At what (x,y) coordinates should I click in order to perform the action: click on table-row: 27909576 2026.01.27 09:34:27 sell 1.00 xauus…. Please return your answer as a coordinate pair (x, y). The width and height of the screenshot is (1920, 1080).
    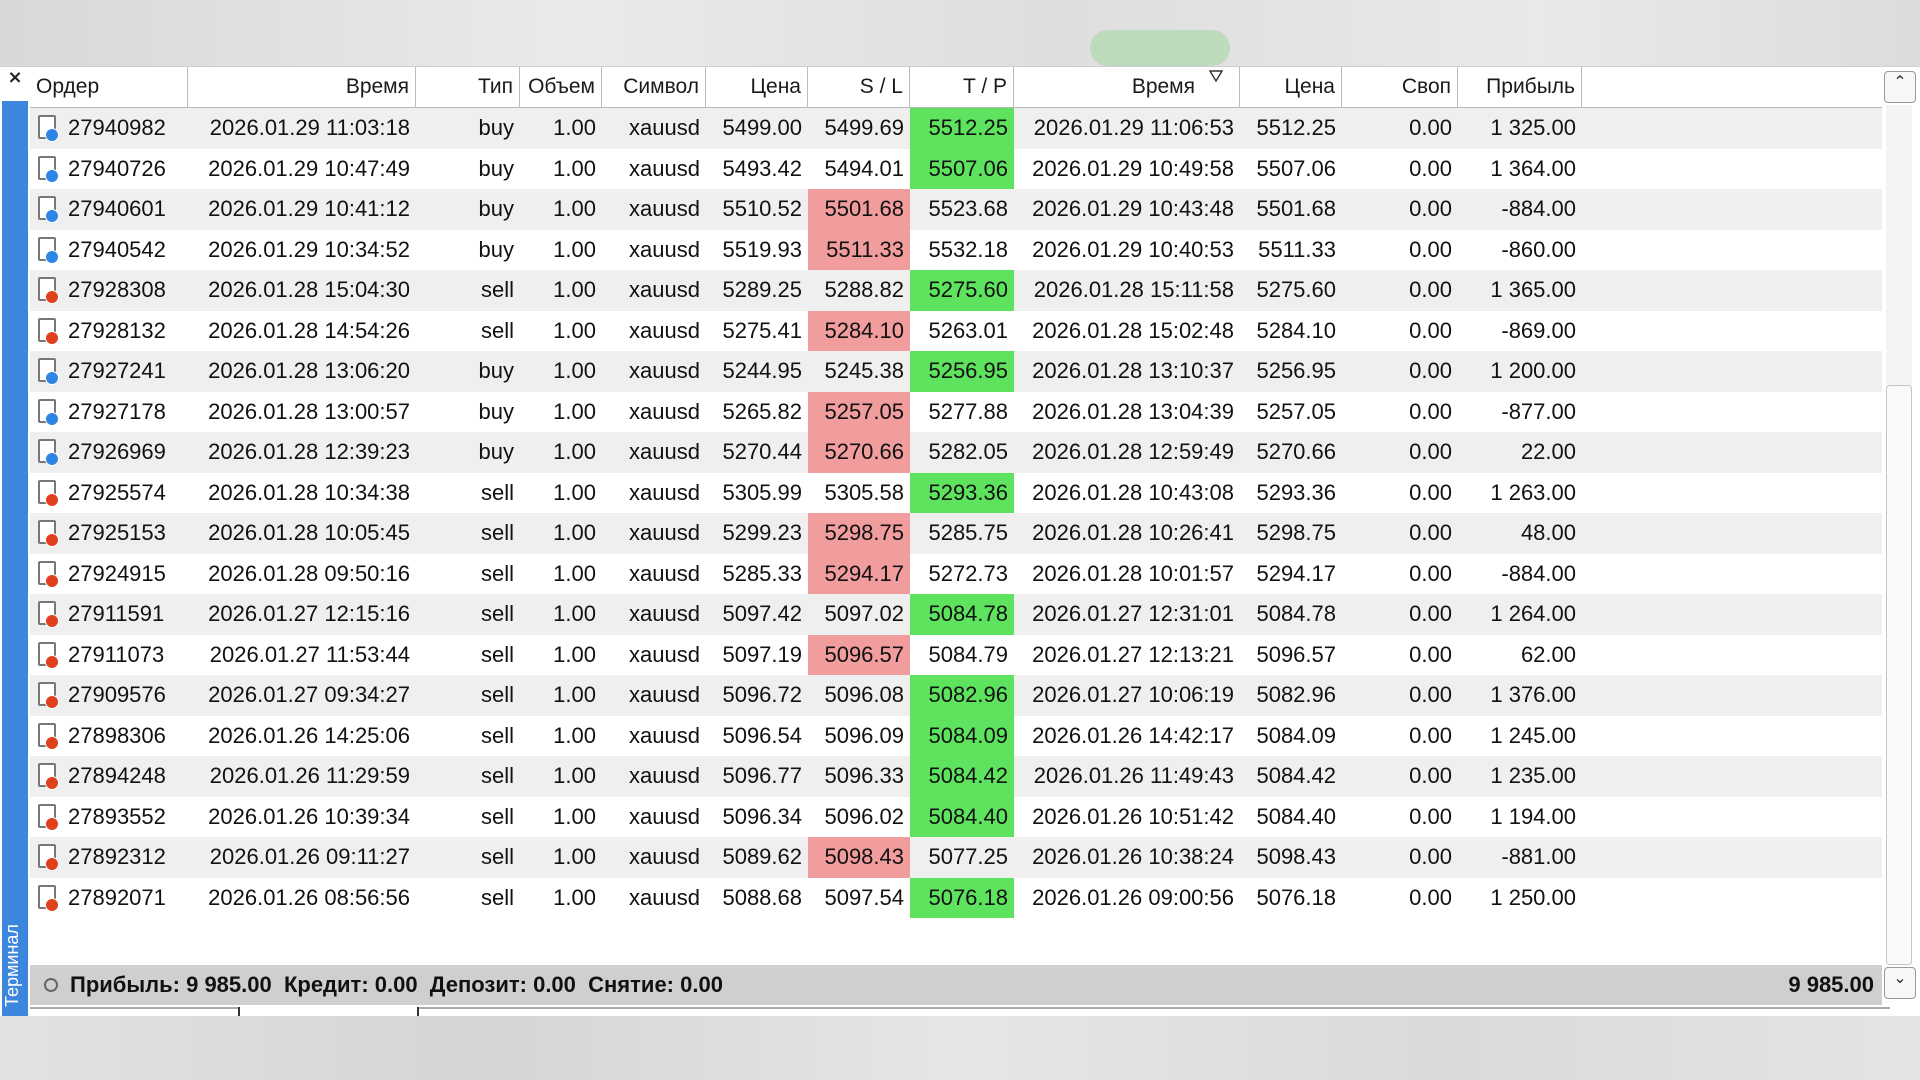
    Looking at the image, I should click on (956, 695).